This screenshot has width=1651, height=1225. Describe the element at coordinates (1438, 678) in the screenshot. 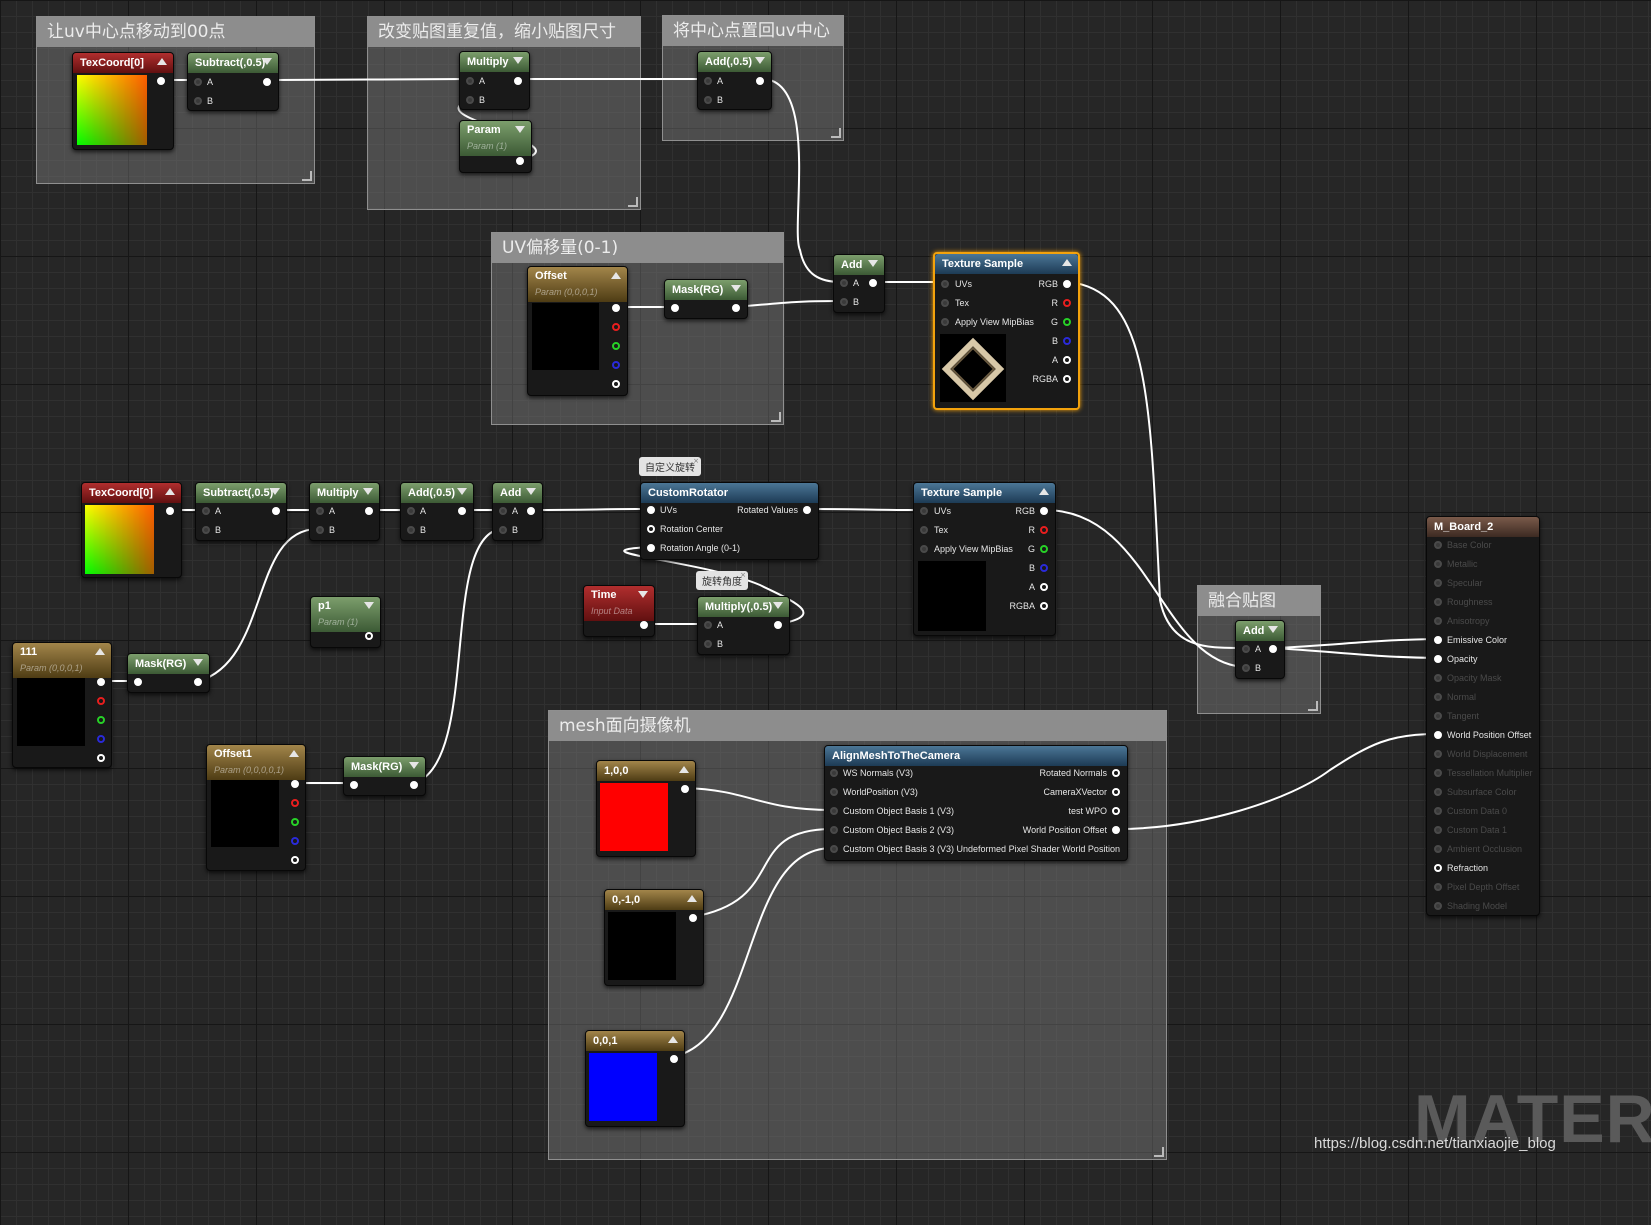

I see `material-input-pin-opacity-mask` at that location.